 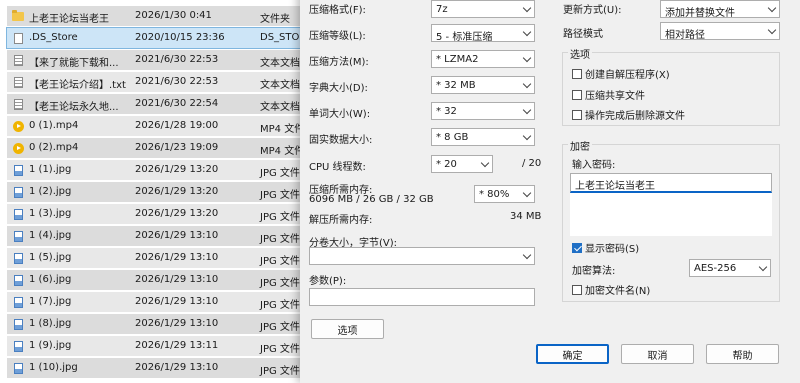 I want to click on encrypt-names-checkbox: 加密文件名(N), so click(x=611, y=289).